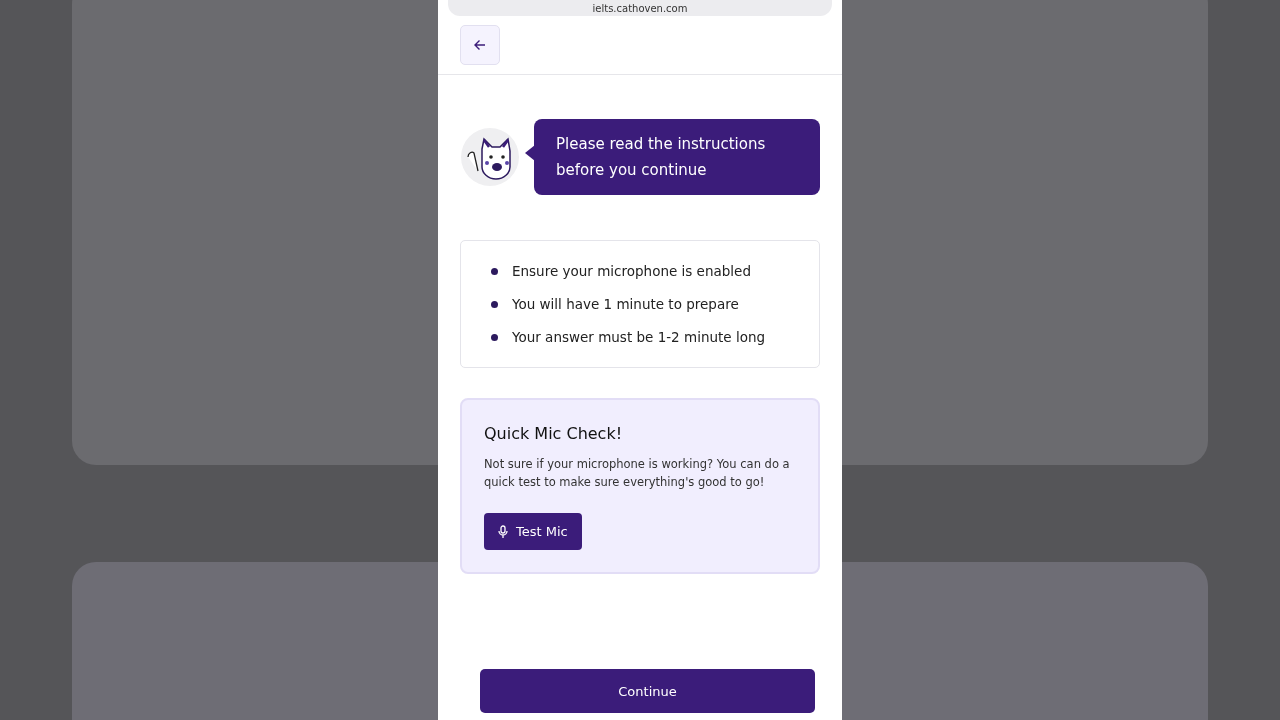 The width and height of the screenshot is (1280, 720). Describe the element at coordinates (490, 157) in the screenshot. I see `cat-mascot-icon` at that location.